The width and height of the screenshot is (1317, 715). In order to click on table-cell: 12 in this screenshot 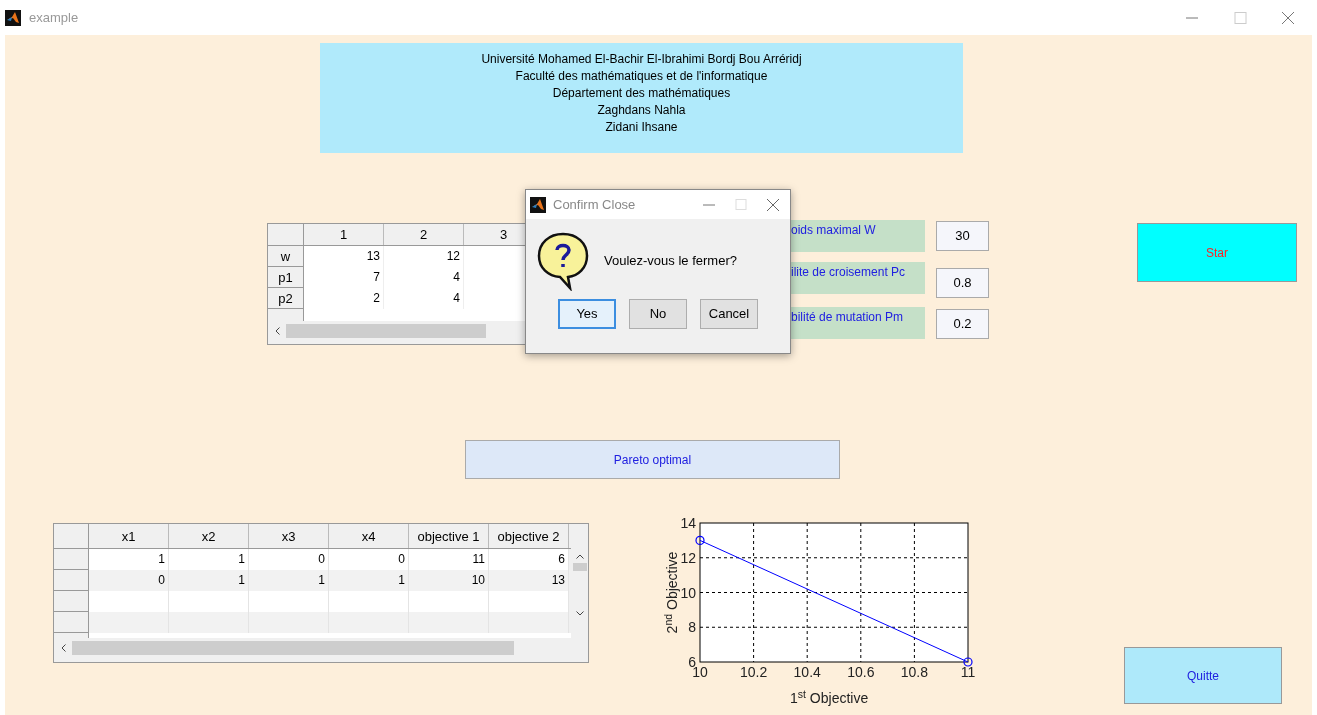, I will do `click(424, 256)`.